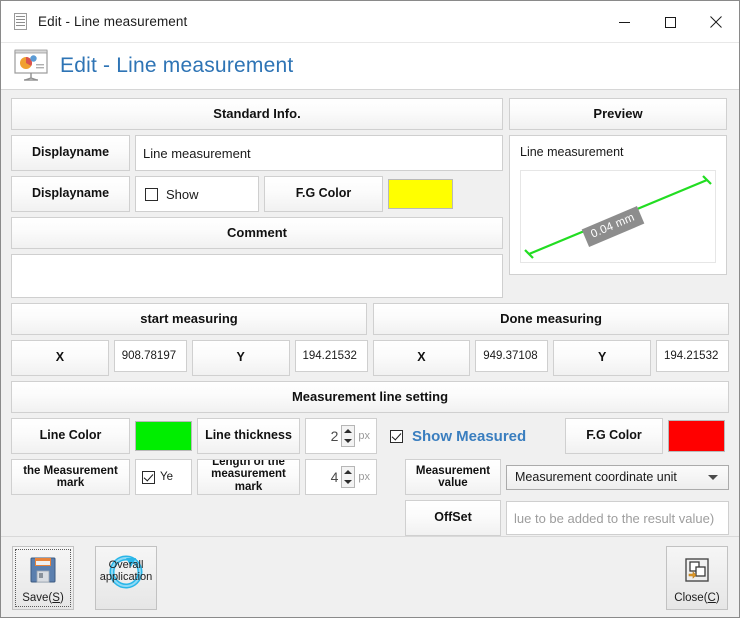  Describe the element at coordinates (240, 358) in the screenshot. I see `start-y-label: Y` at that location.